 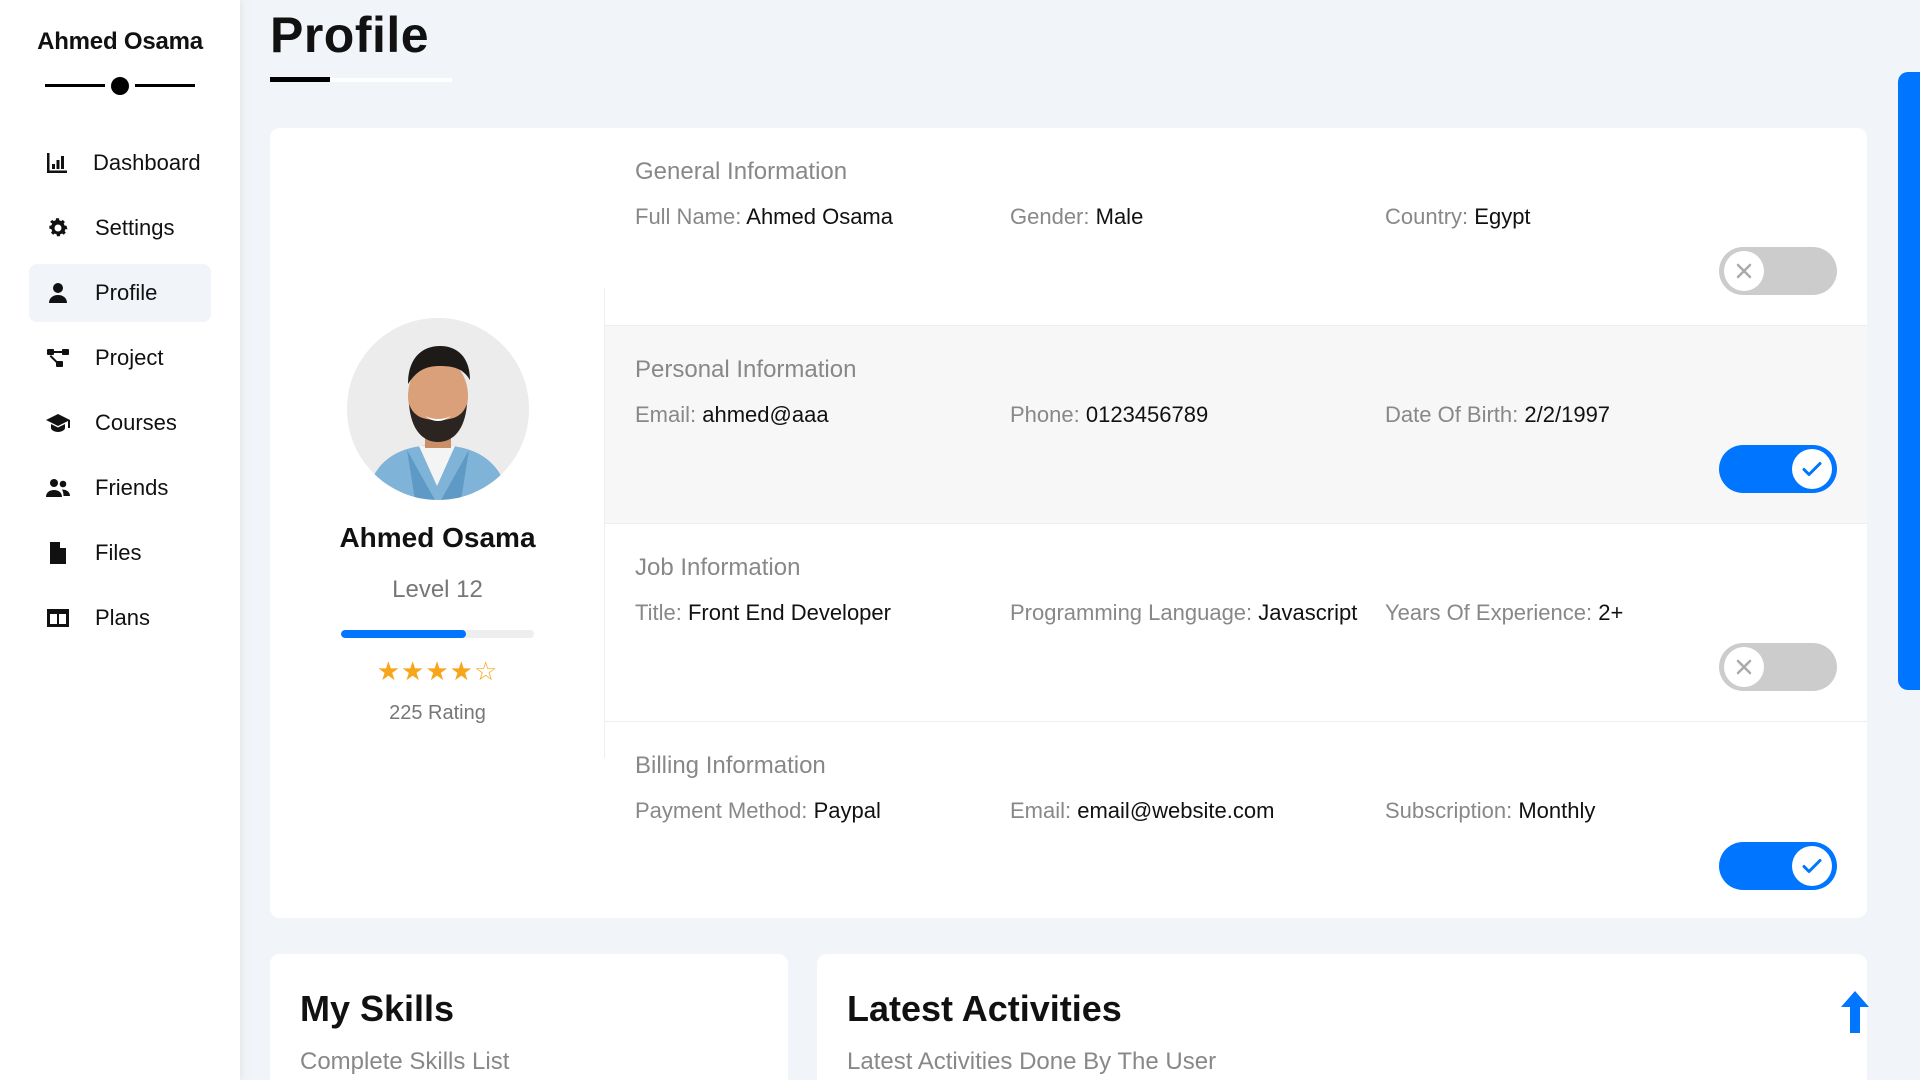 I want to click on billing-information-toggle, so click(x=1778, y=866).